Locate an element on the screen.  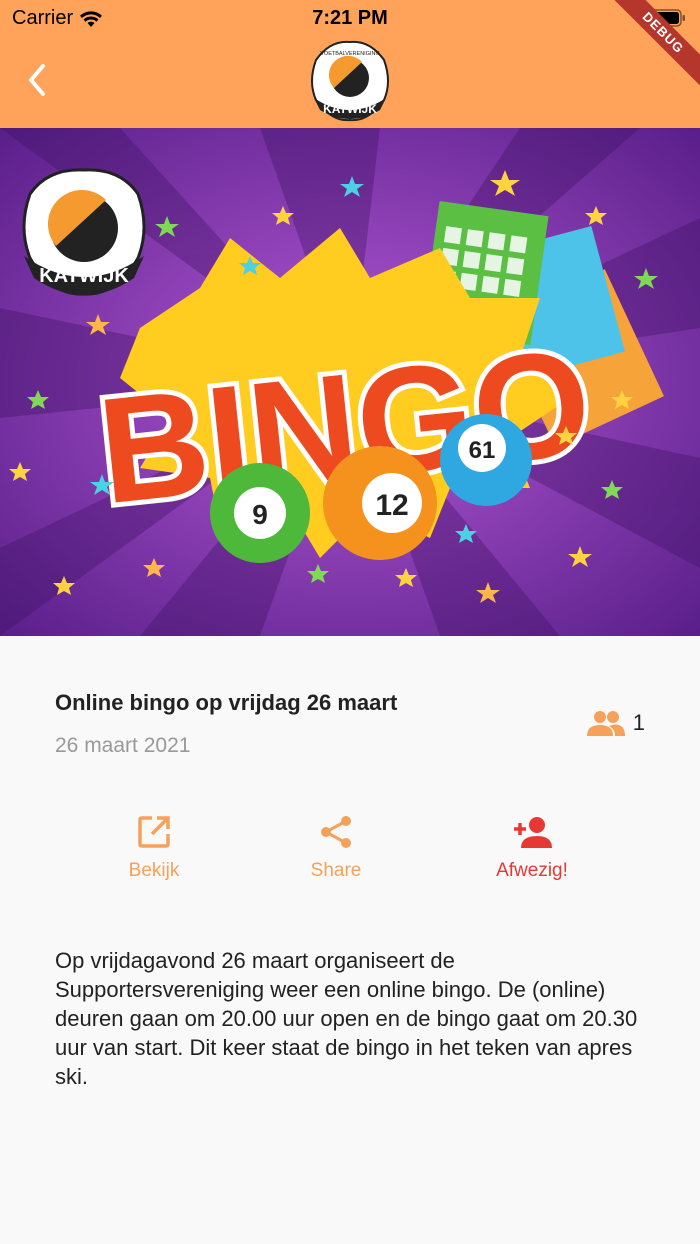
attendee-count: 1 is located at coordinates (615, 723).